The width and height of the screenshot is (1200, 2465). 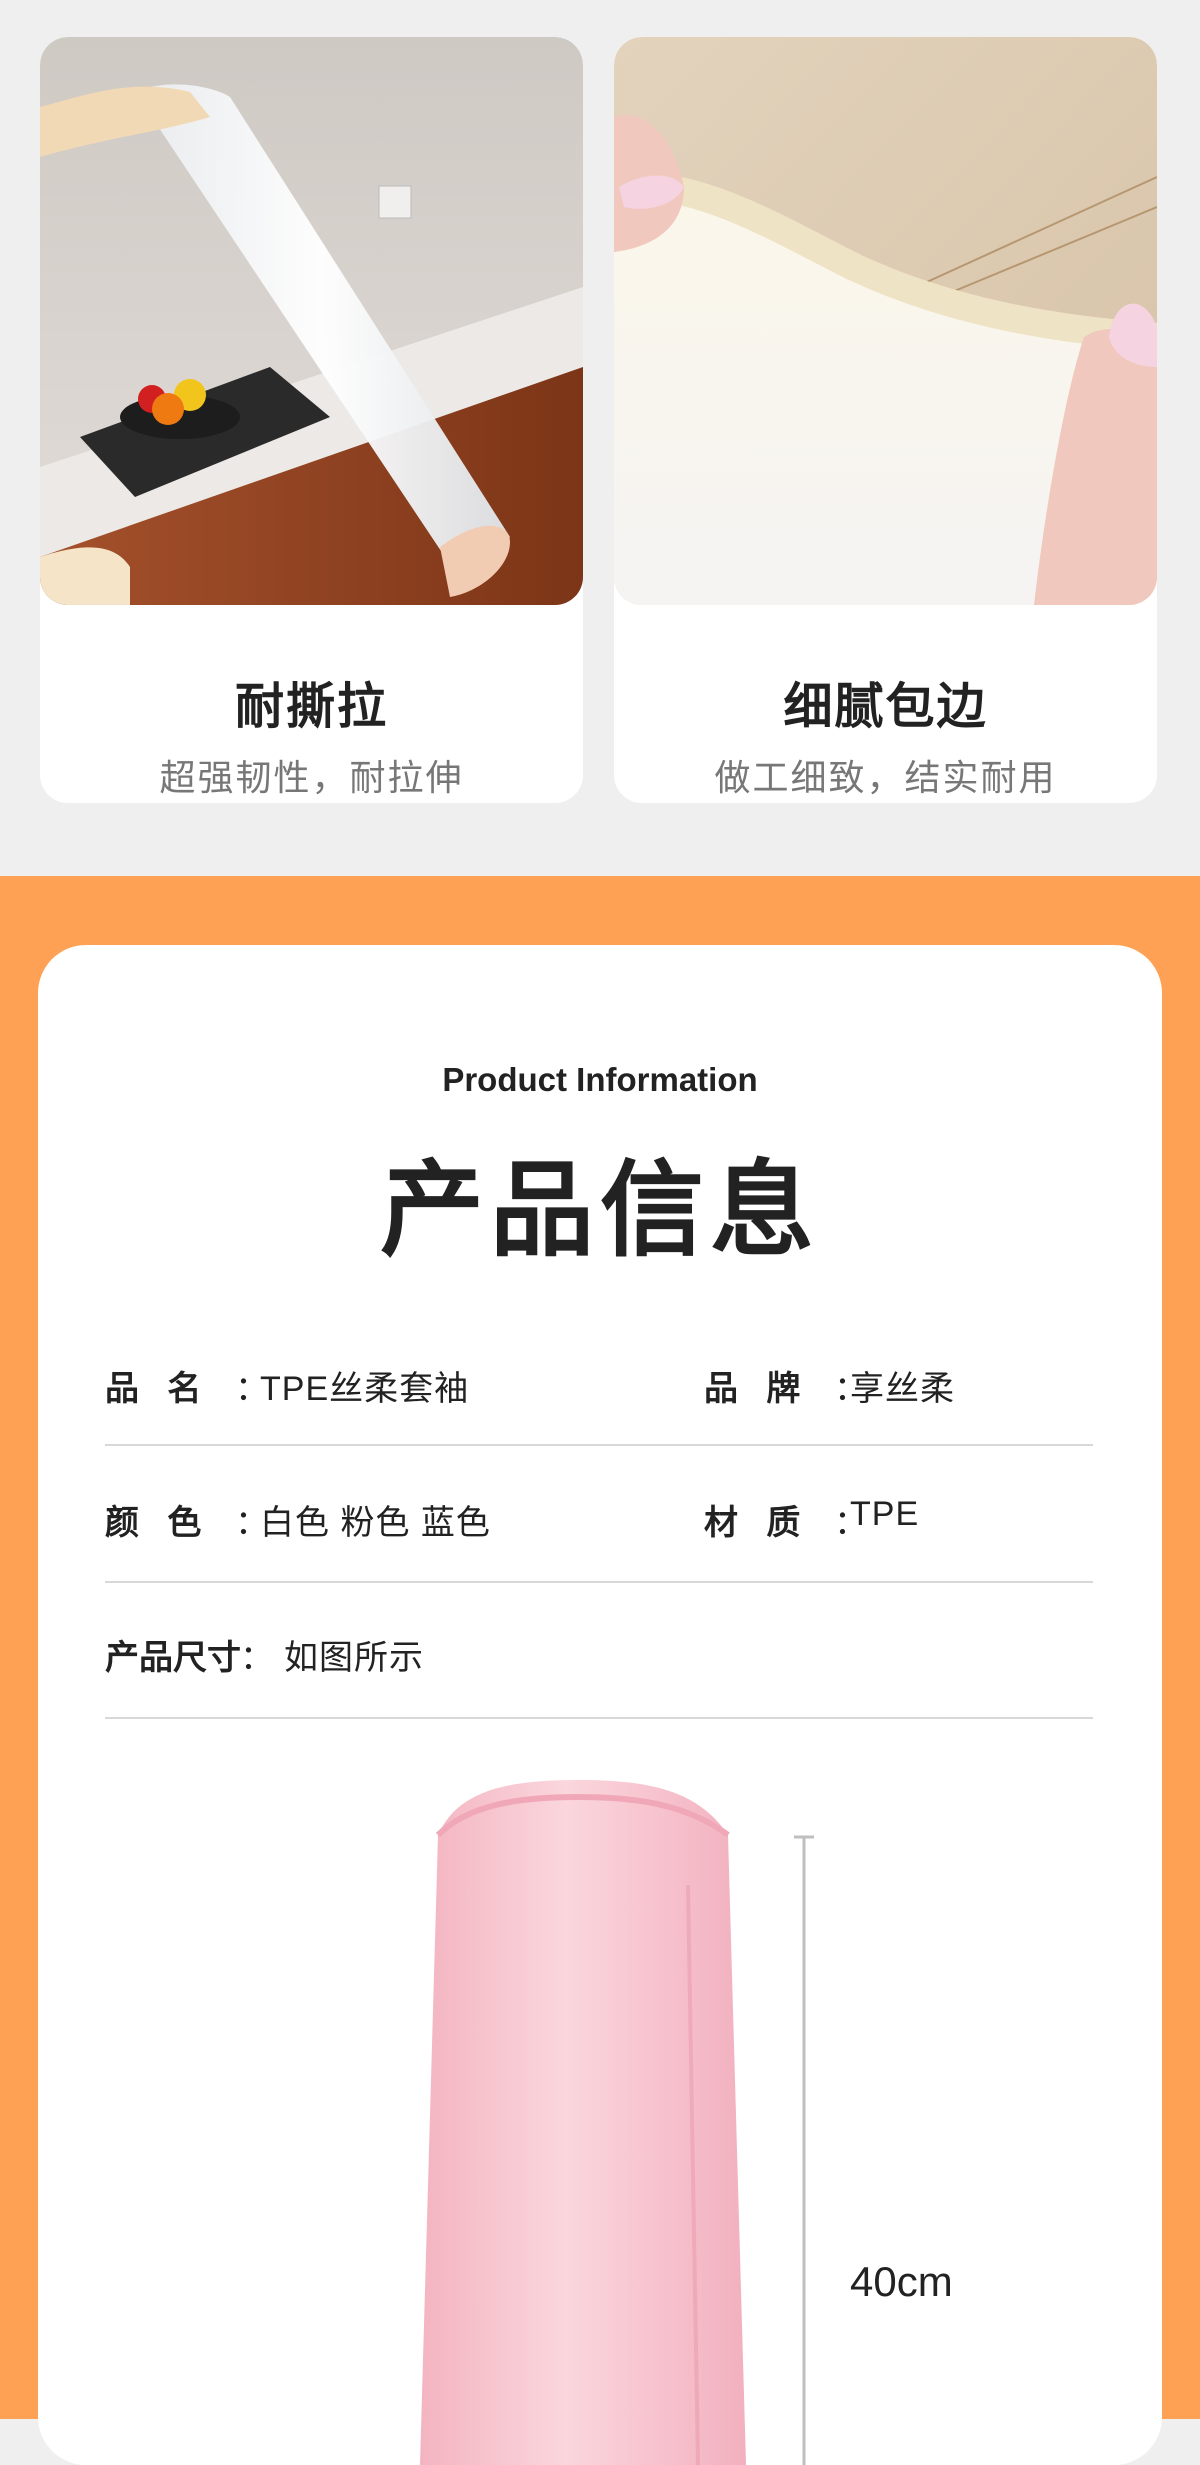 What do you see at coordinates (752, 1523) in the screenshot?
I see `spec-material-label: 材 质` at bounding box center [752, 1523].